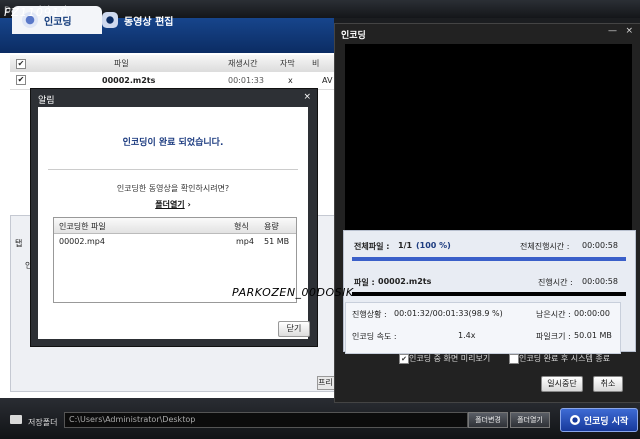  Describe the element at coordinates (405, 281) in the screenshot. I see `file-value: 00002.m2ts` at that location.